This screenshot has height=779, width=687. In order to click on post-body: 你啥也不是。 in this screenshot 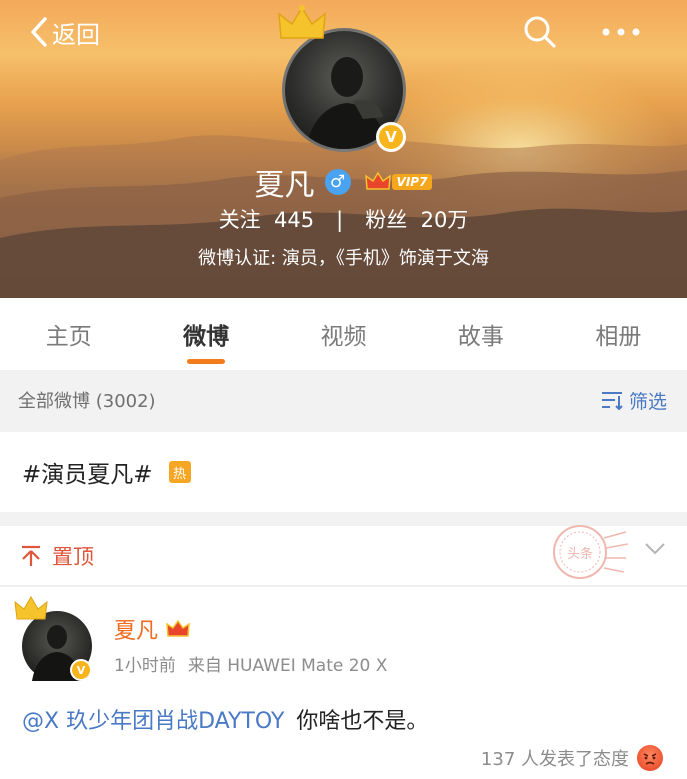, I will do `click(362, 721)`.